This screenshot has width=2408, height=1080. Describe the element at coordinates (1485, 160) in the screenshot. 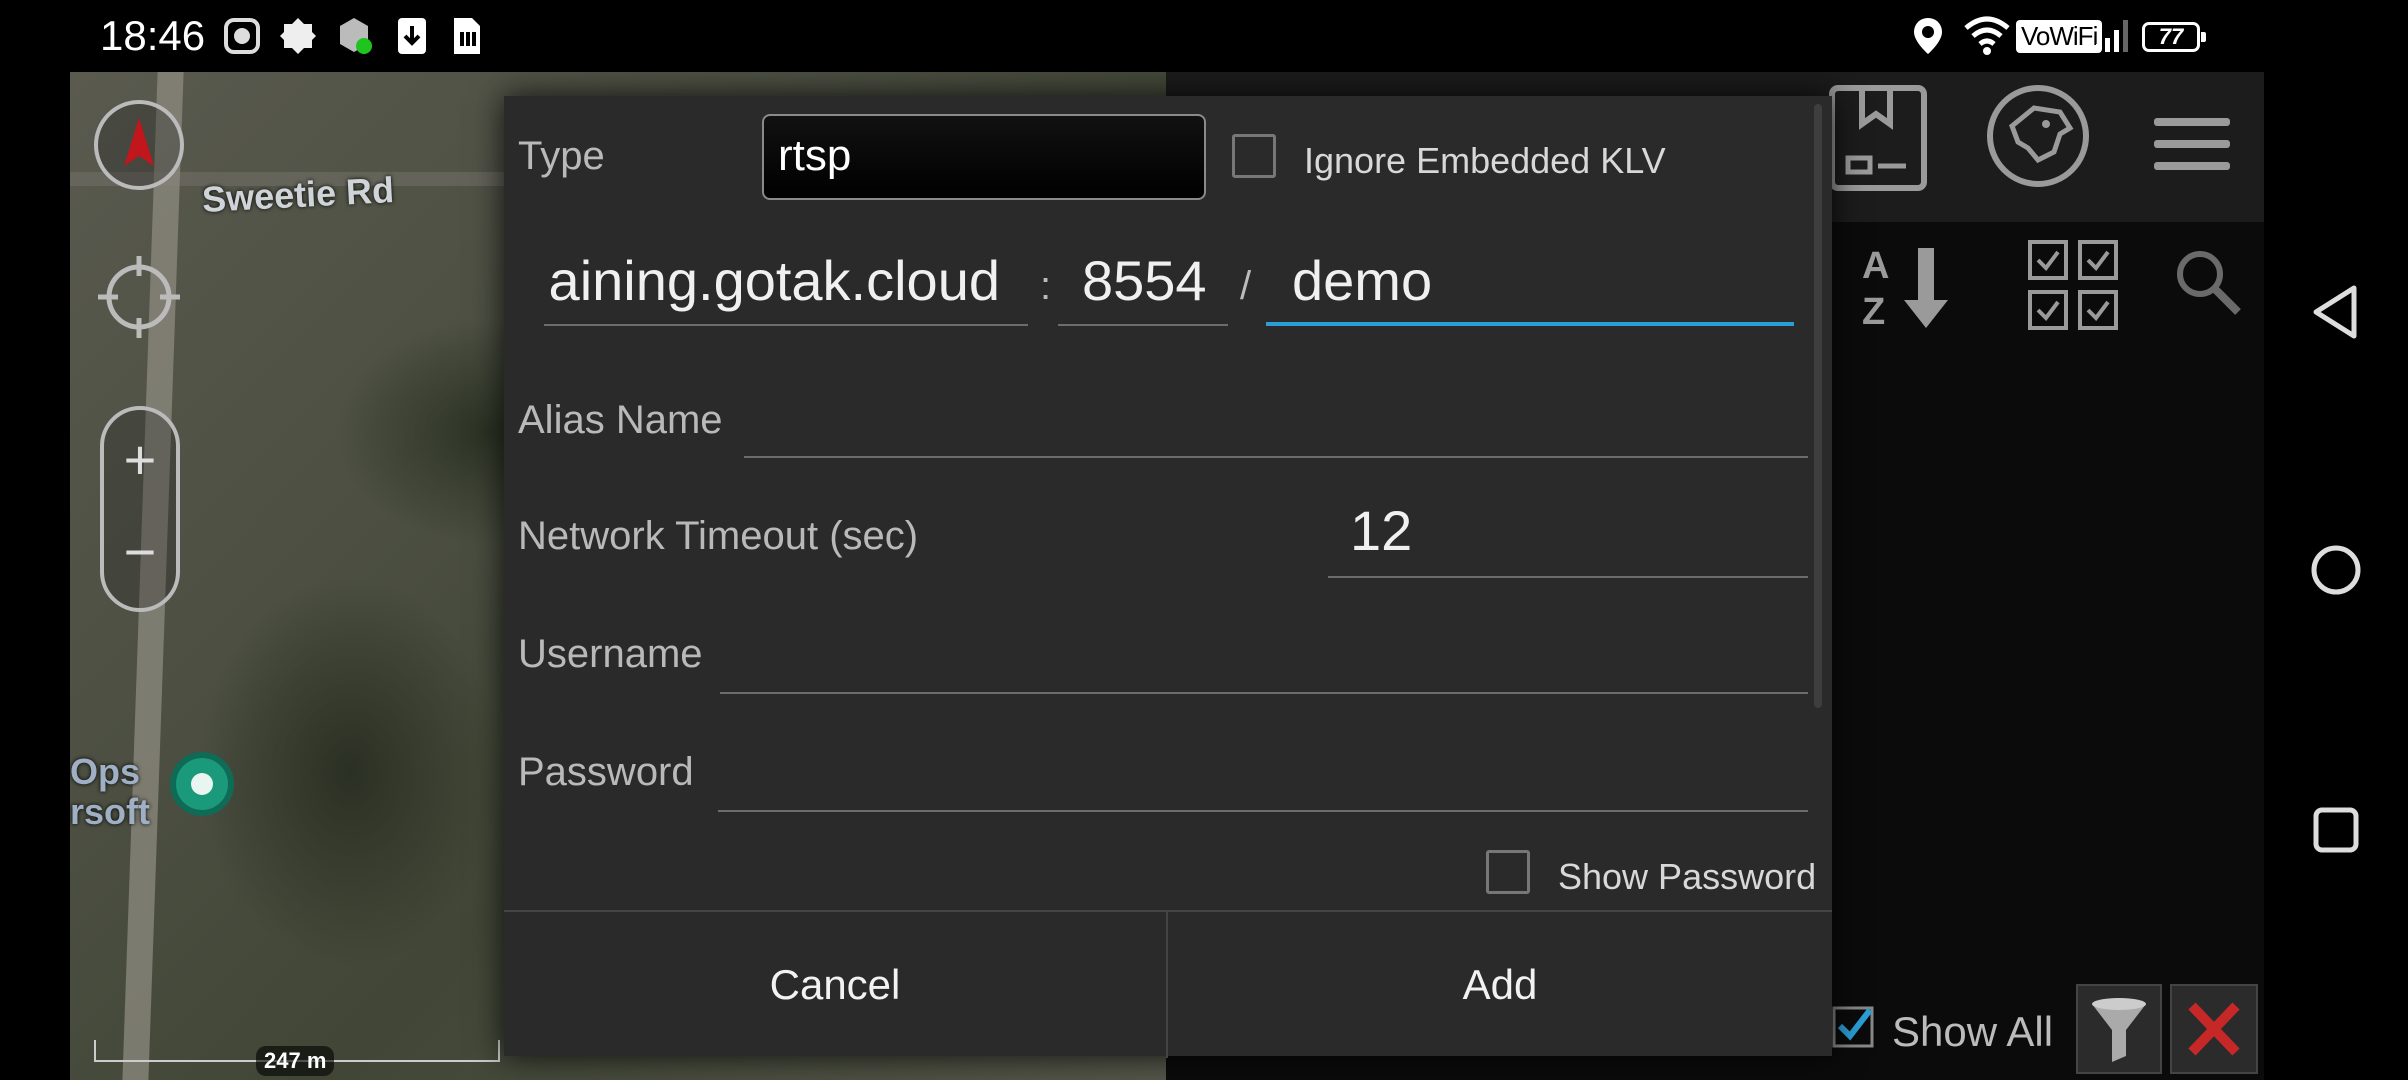

I see `ignore-klv-label: Ignore Embedded KLV` at that location.